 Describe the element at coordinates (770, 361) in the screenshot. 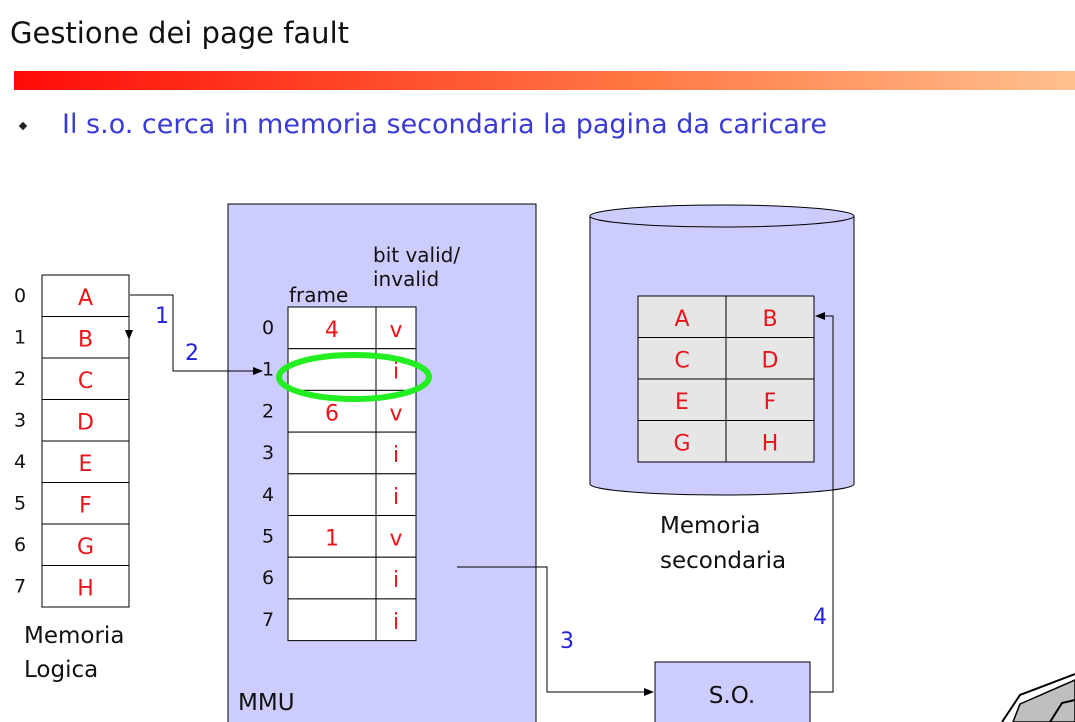

I see `secondary-page-label: D` at that location.